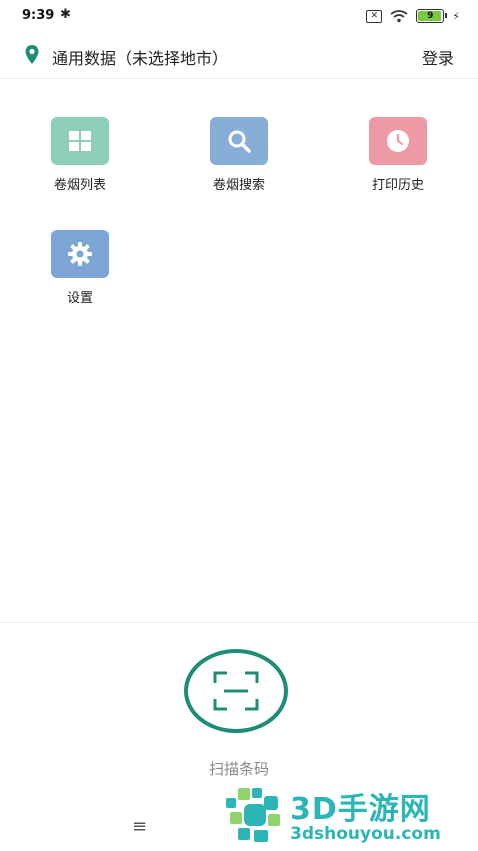  What do you see at coordinates (397, 185) in the screenshot?
I see `menu-item-label: 打印历史` at bounding box center [397, 185].